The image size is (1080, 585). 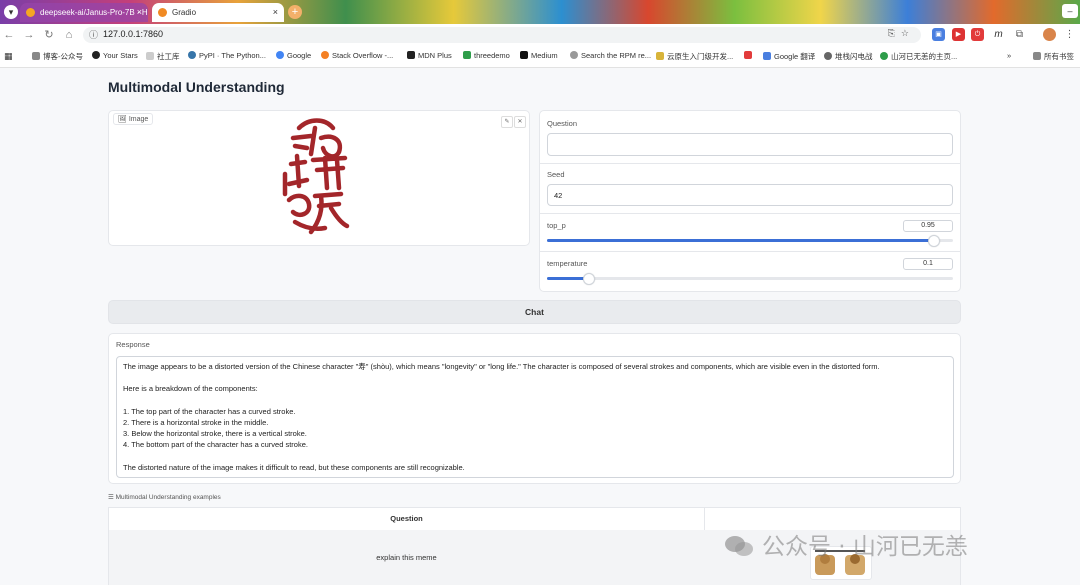 I want to click on back-arrow-icon: ←, so click(x=9, y=35).